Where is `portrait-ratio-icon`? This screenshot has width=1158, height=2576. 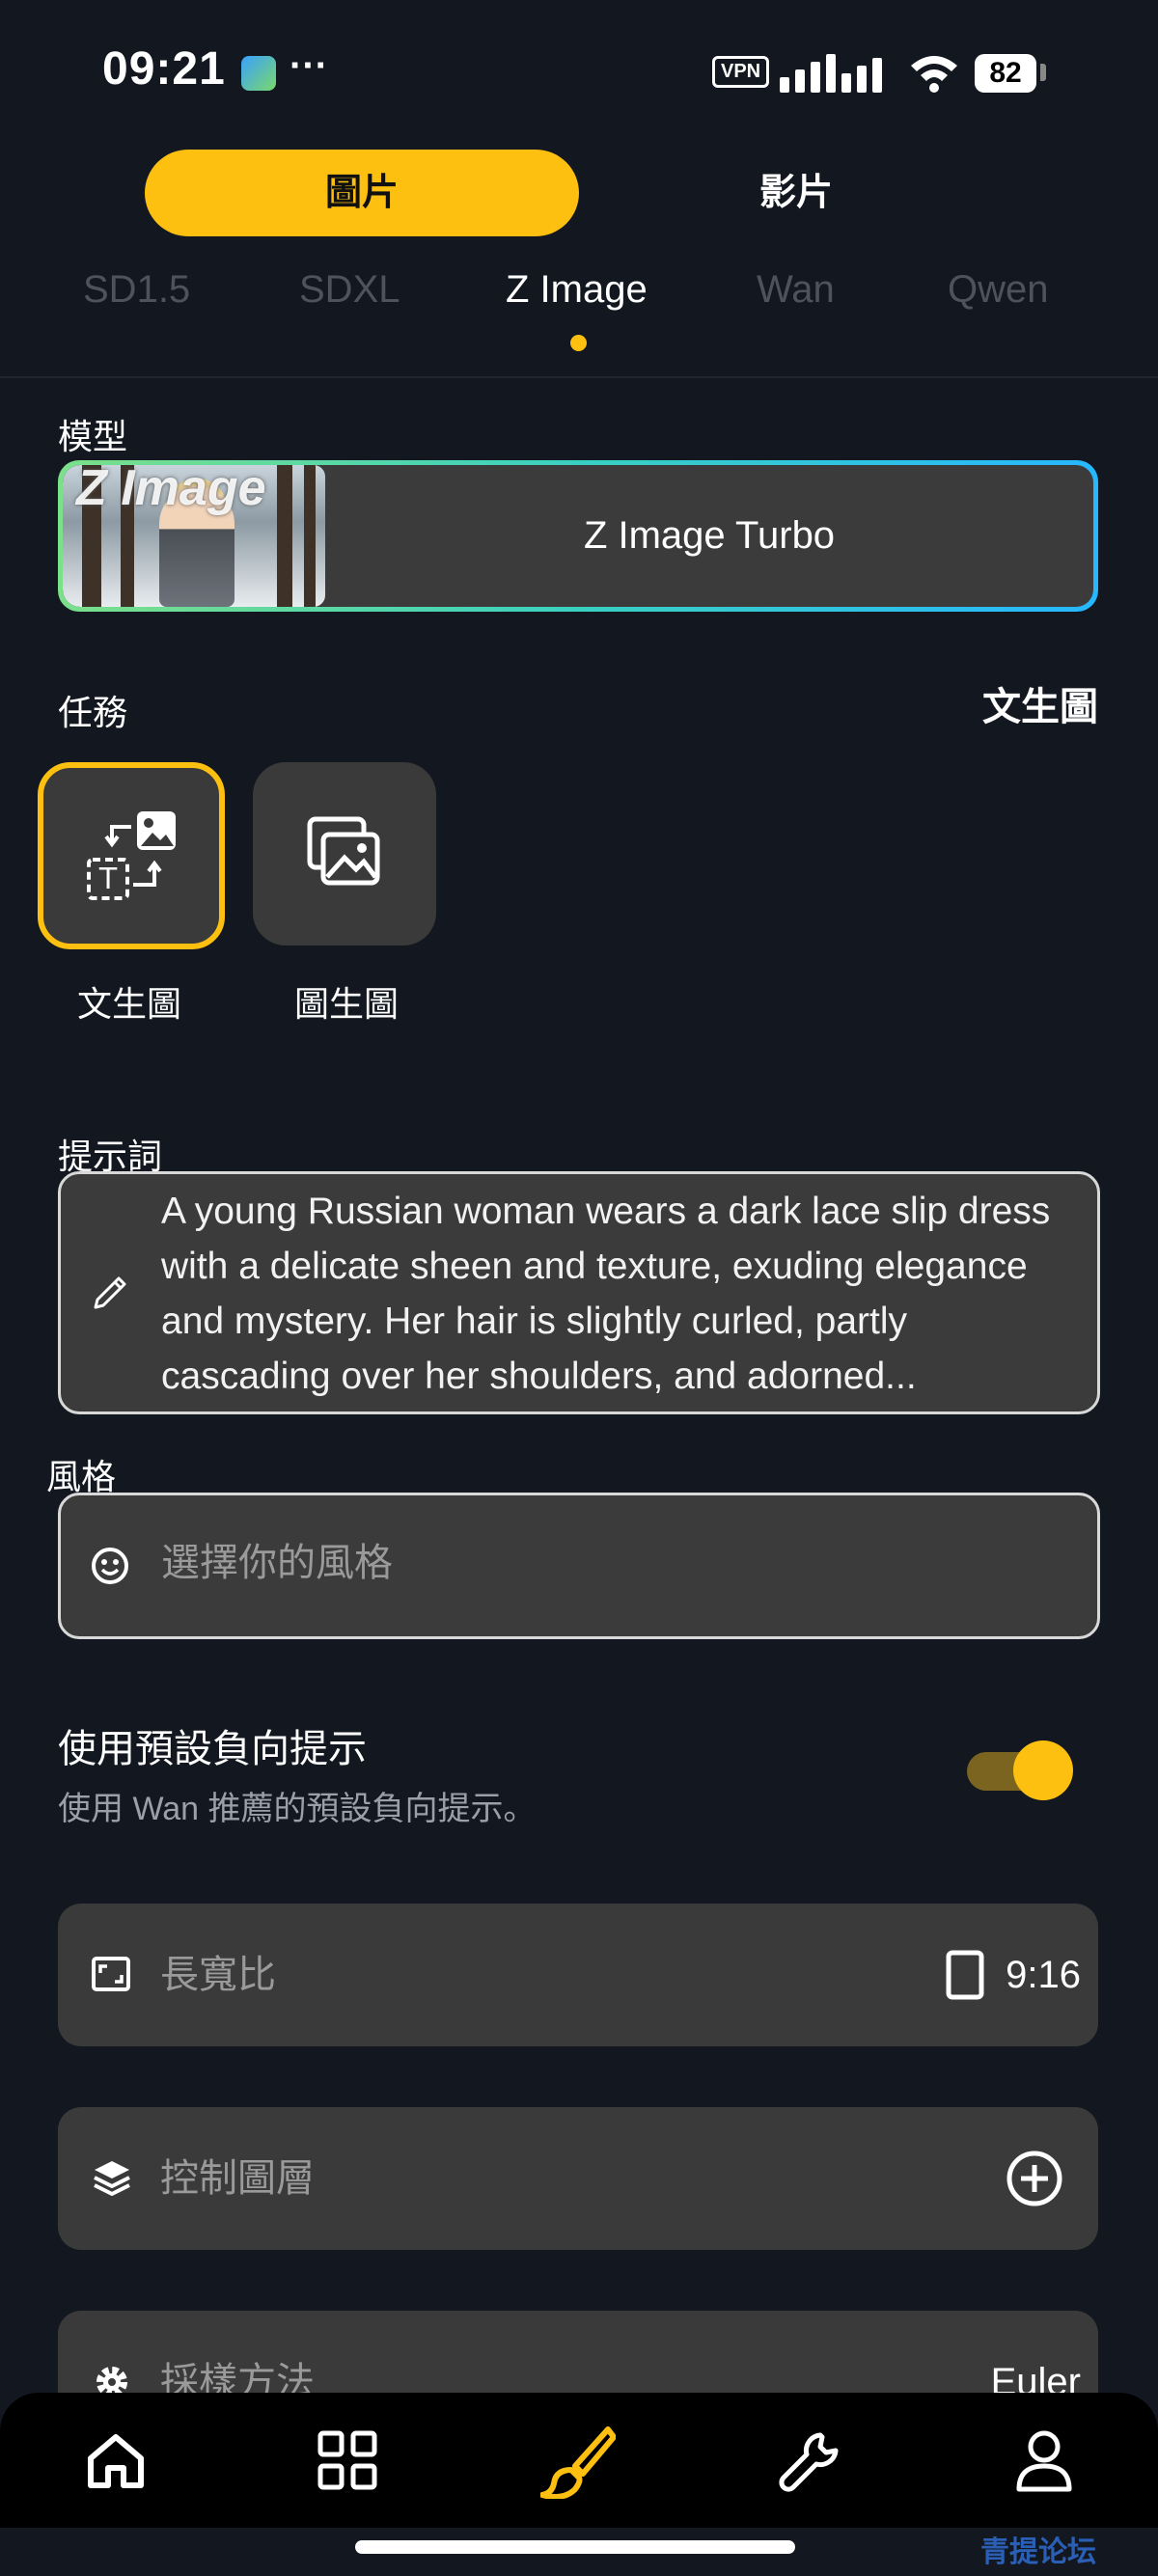
portrait-ratio-icon is located at coordinates (965, 1975).